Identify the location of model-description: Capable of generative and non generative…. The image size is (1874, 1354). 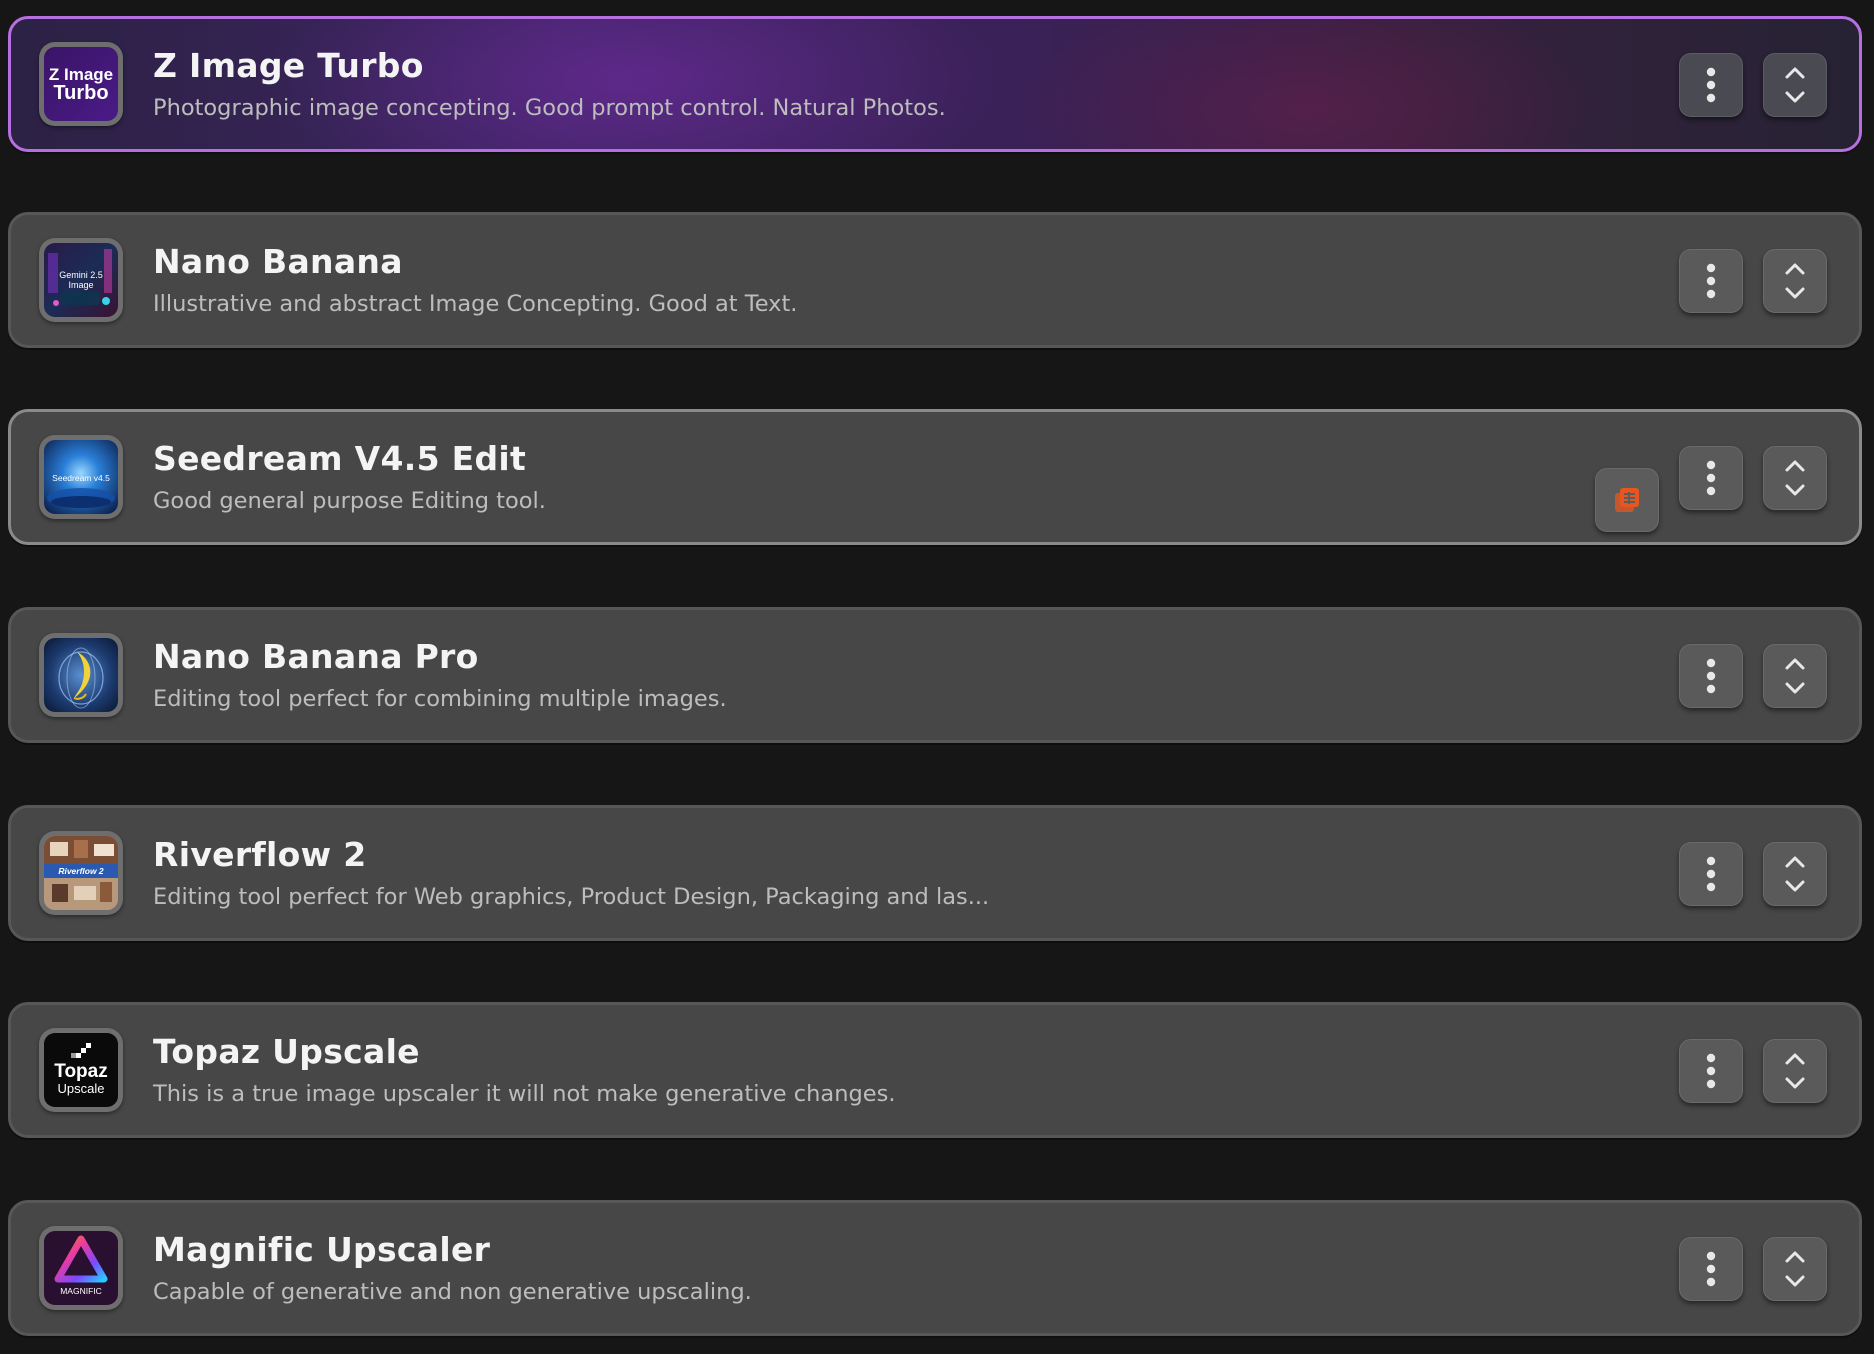
(452, 1292).